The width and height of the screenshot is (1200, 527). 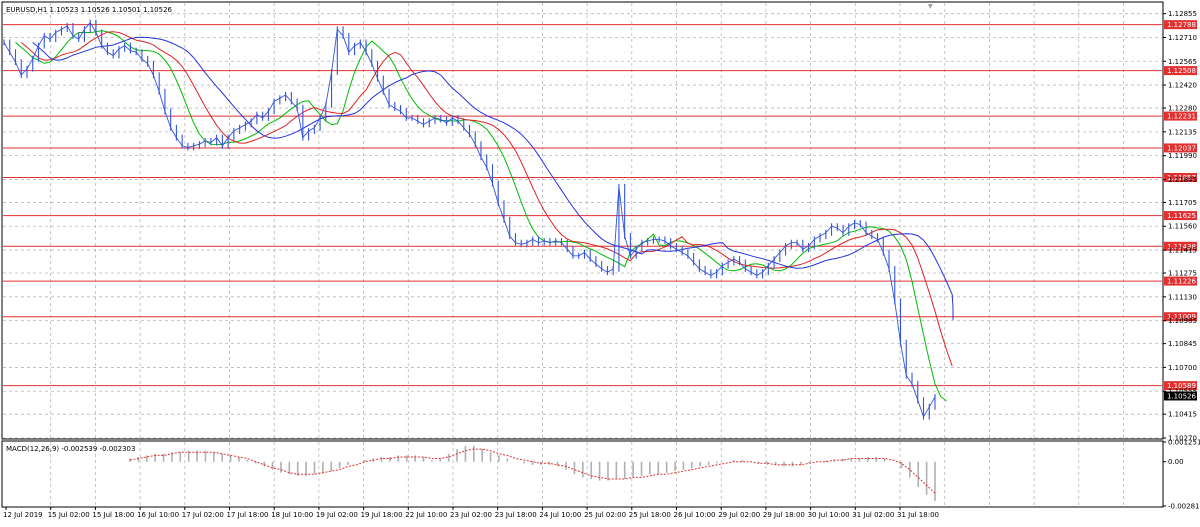 I want to click on x-tick-label: 31 Jul 02:00, so click(x=873, y=515).